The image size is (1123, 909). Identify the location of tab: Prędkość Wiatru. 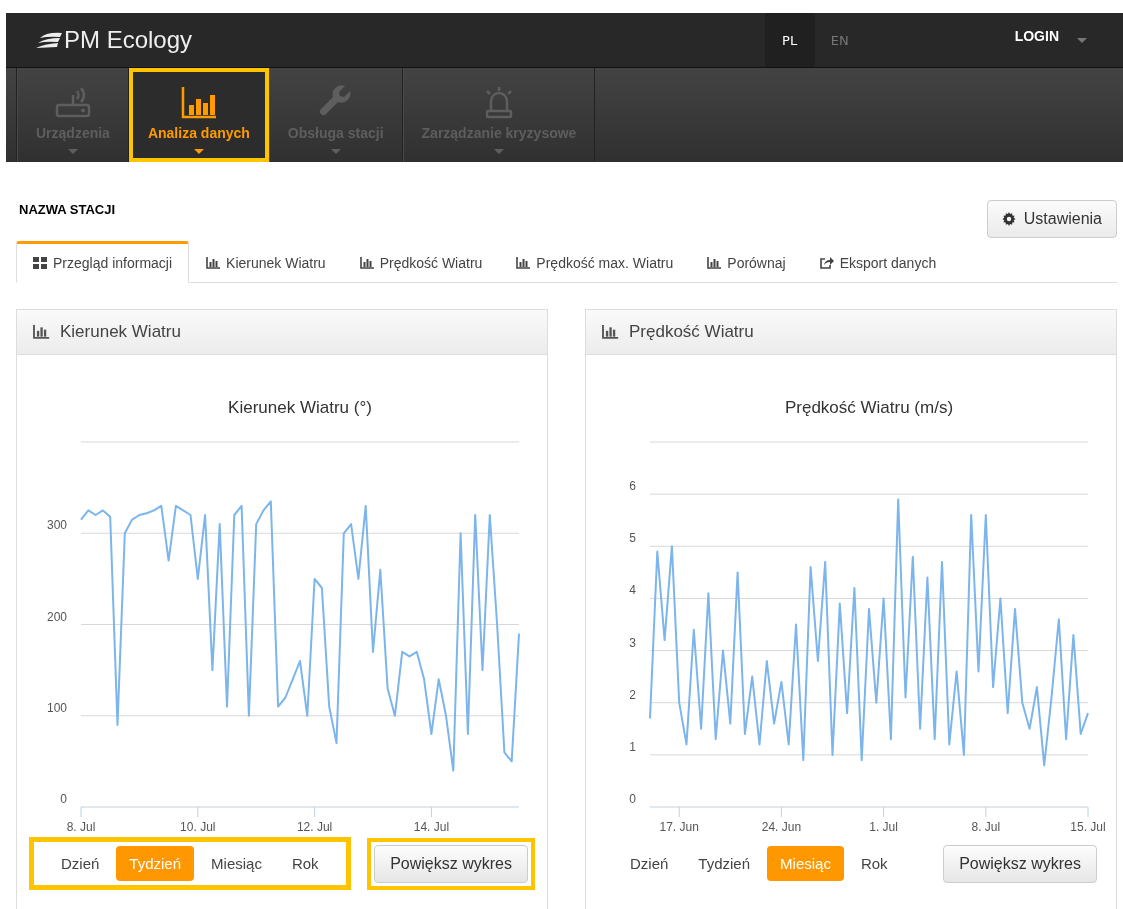
(421, 261).